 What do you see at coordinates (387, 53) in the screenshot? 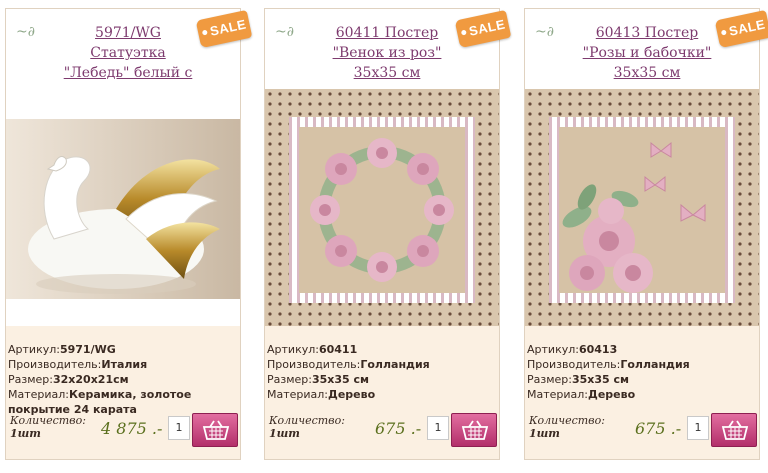
I see `product-title-link: 60411 Постер "Венок из роз" 35х35 см` at bounding box center [387, 53].